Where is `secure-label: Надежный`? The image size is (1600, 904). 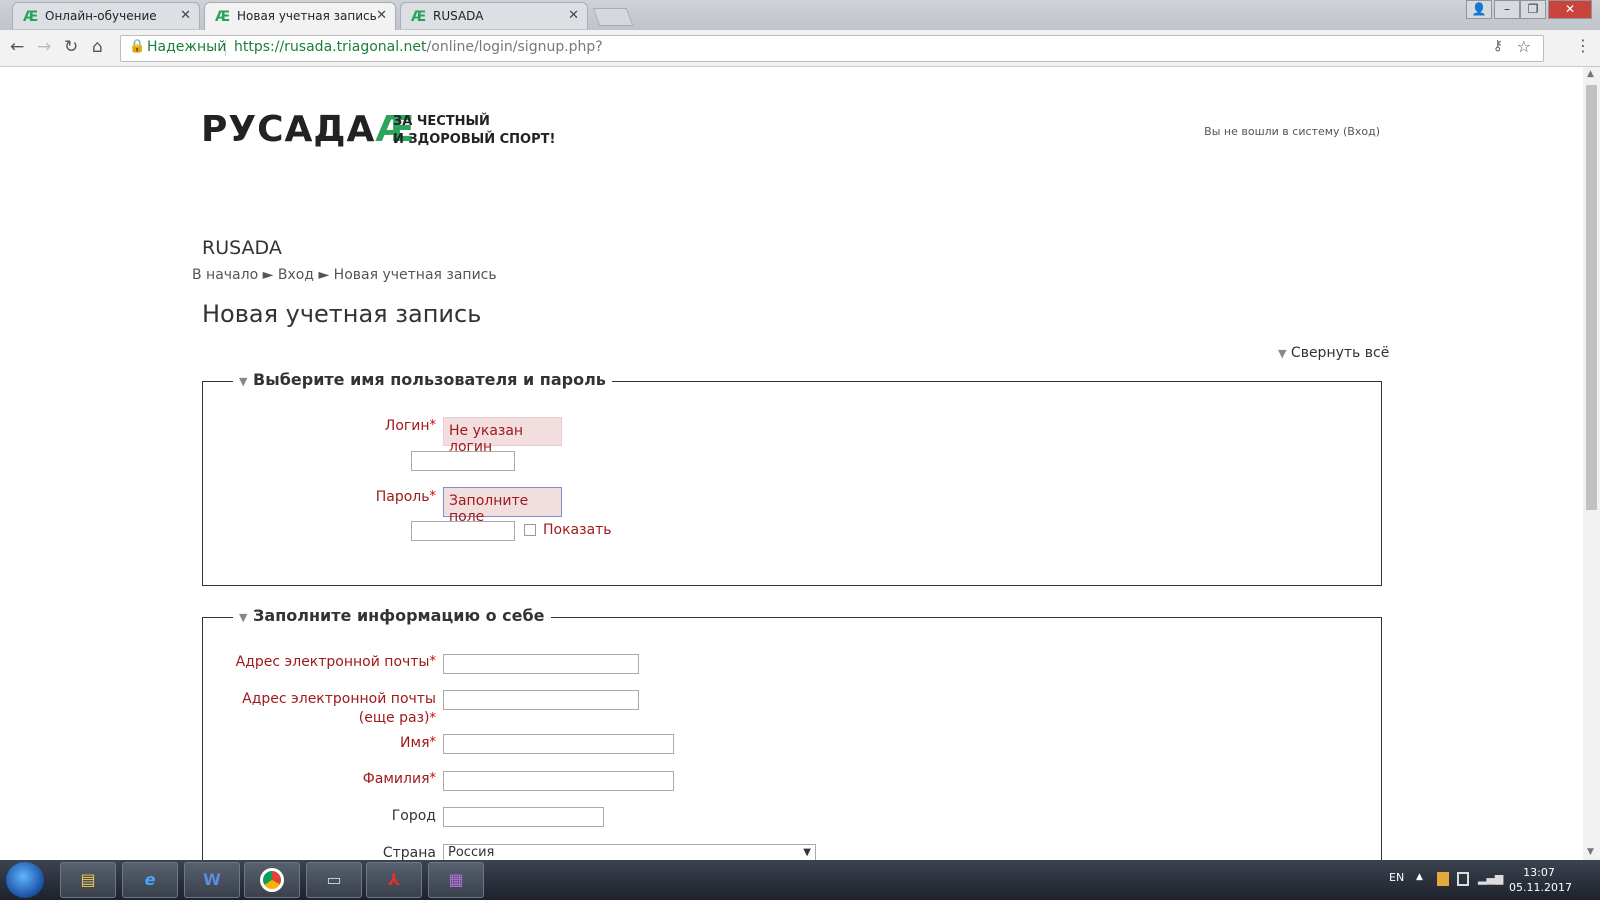
secure-label: Надежный is located at coordinates (187, 47).